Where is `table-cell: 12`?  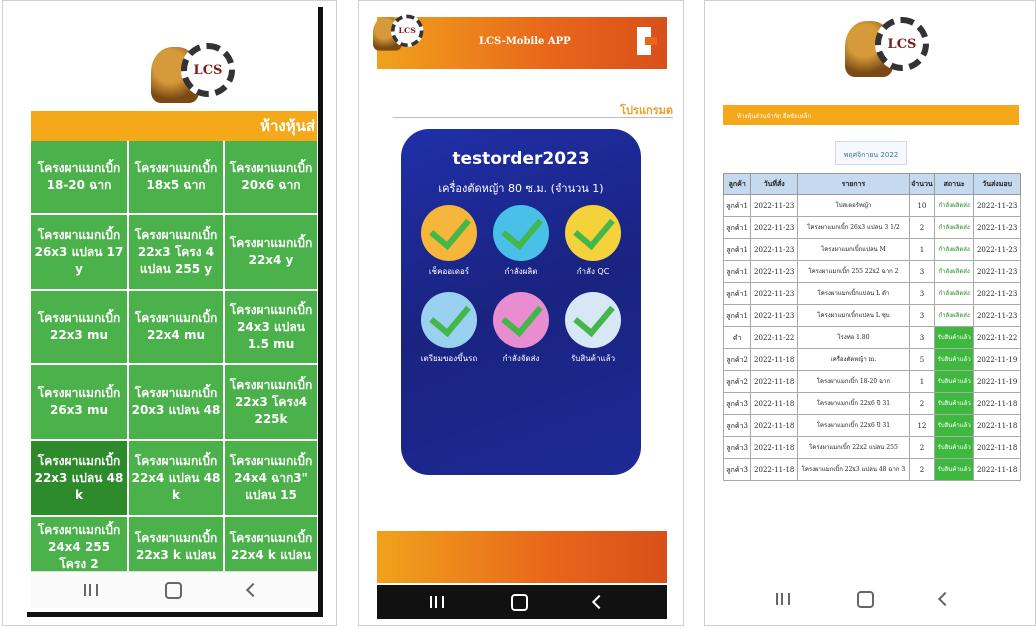 table-cell: 12 is located at coordinates (922, 425).